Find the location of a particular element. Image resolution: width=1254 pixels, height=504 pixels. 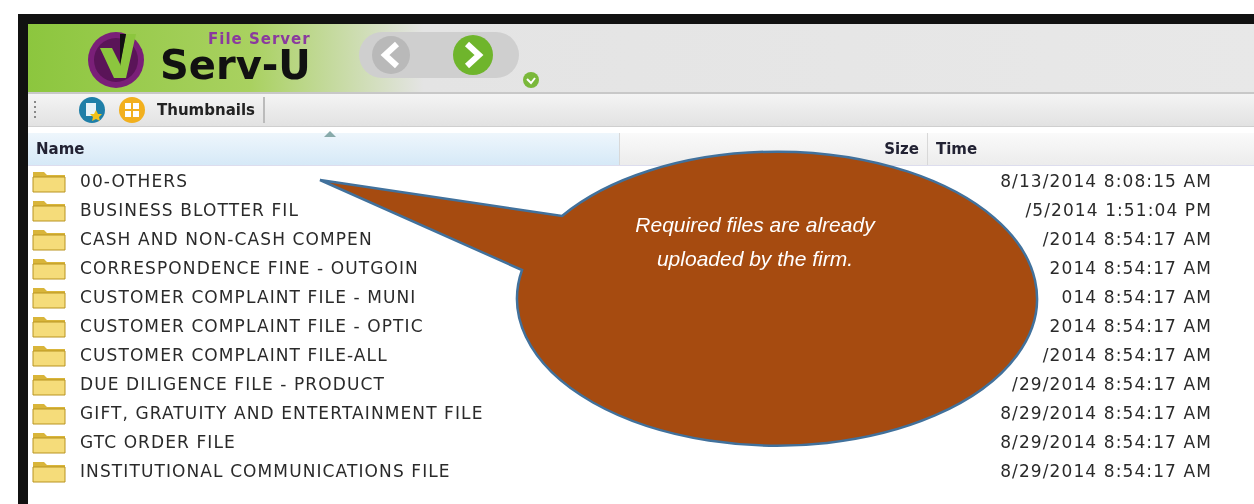

folder-name: CUSTOMER COMPLAINT FILE - MUNI is located at coordinates (248, 296).